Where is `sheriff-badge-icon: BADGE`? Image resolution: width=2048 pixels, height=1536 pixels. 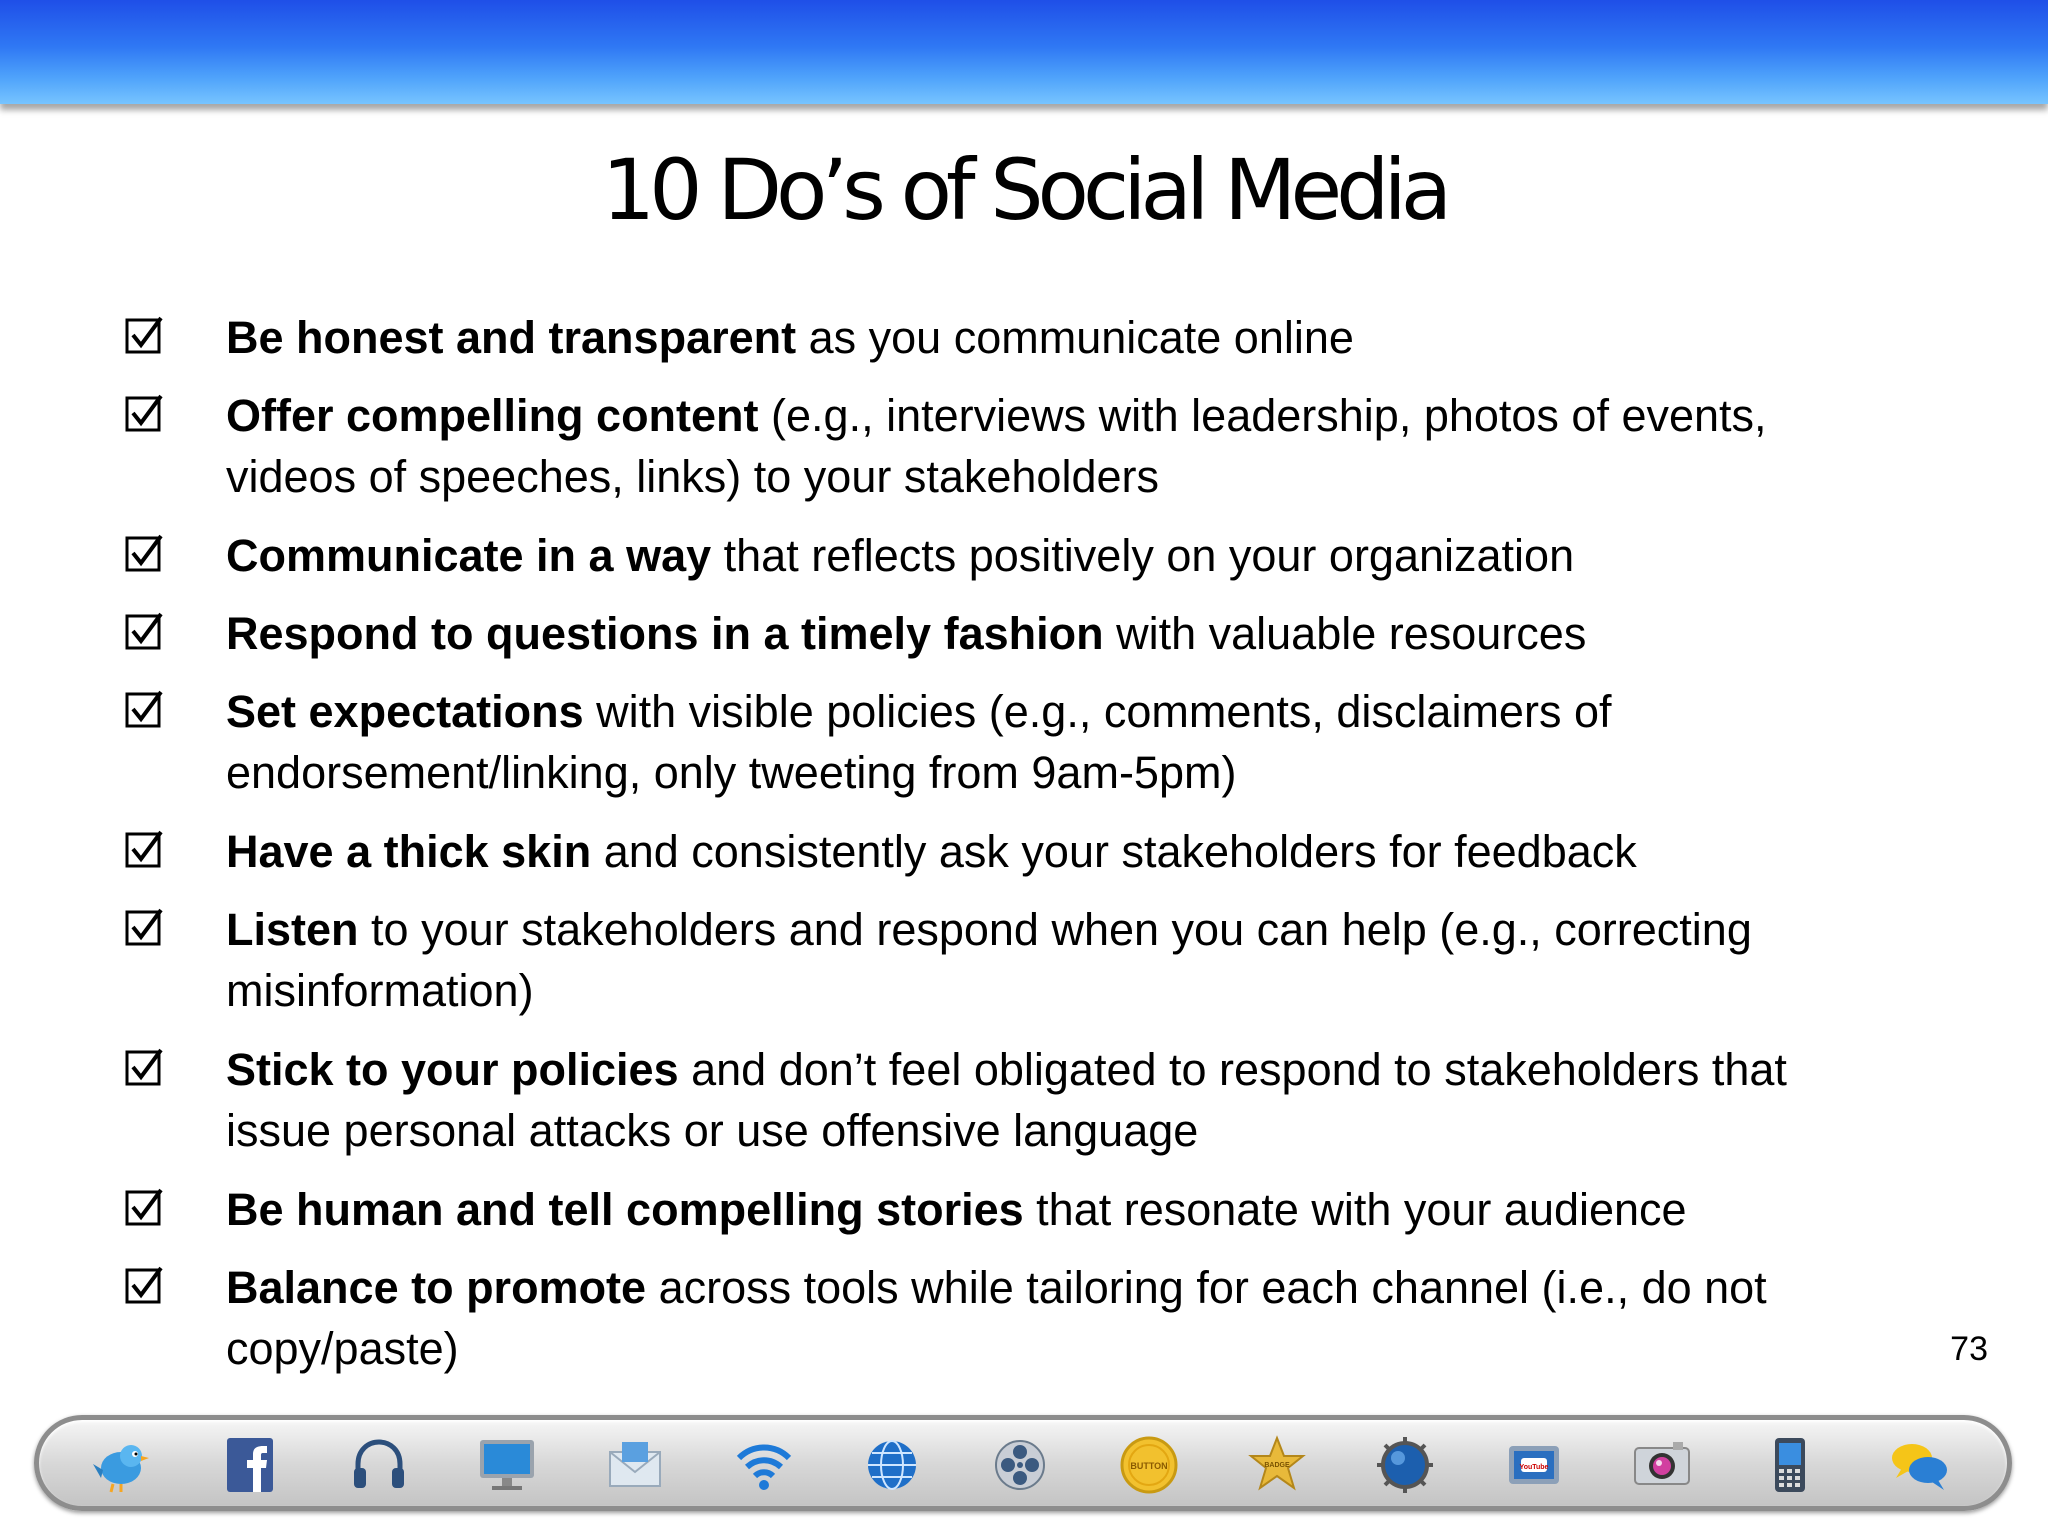 sheriff-badge-icon: BADGE is located at coordinates (1277, 1465).